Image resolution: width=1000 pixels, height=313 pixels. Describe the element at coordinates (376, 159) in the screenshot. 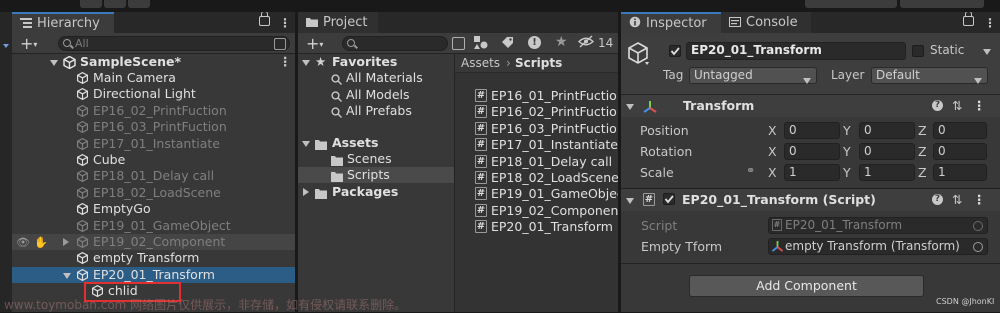

I see `folder-scenes: Scenes` at that location.